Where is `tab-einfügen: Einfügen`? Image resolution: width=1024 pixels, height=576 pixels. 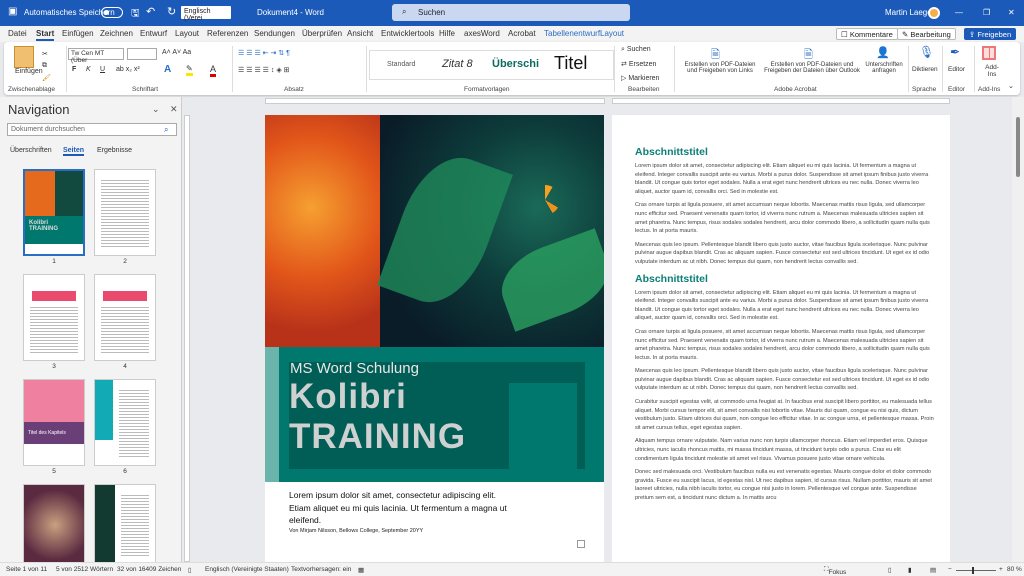
tab-einfügen: Einfügen is located at coordinates (78, 33).